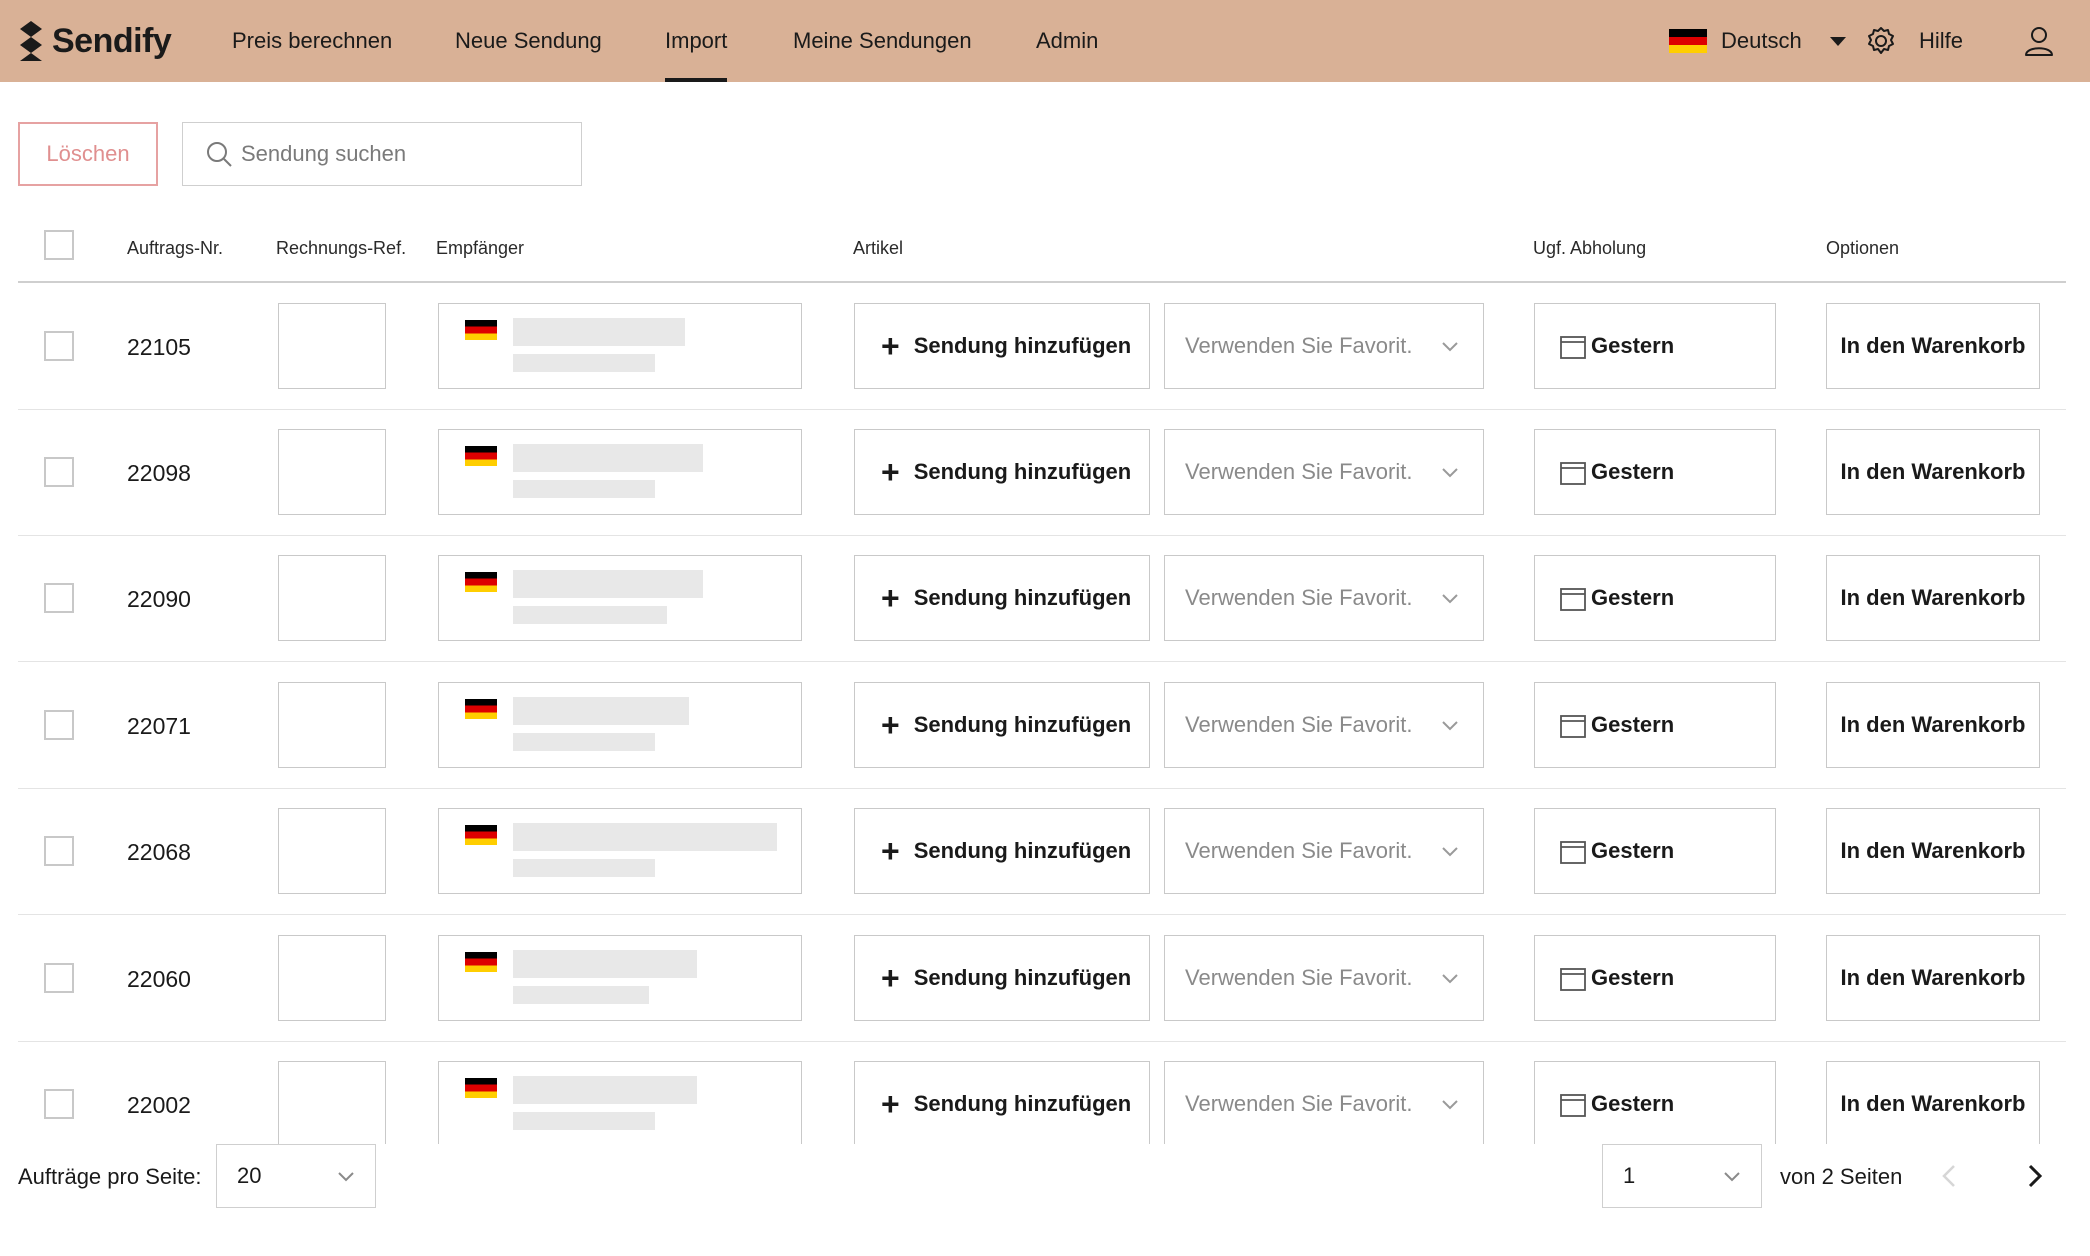  I want to click on per-page-select: 20, so click(296, 1176).